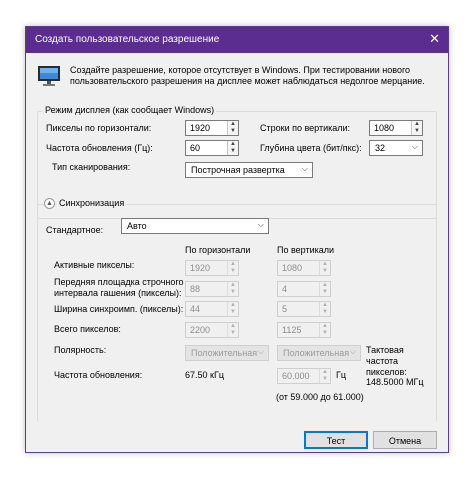 This screenshot has width=474, height=478. I want to click on total-v-spin: ▲ ▼, so click(324, 330).